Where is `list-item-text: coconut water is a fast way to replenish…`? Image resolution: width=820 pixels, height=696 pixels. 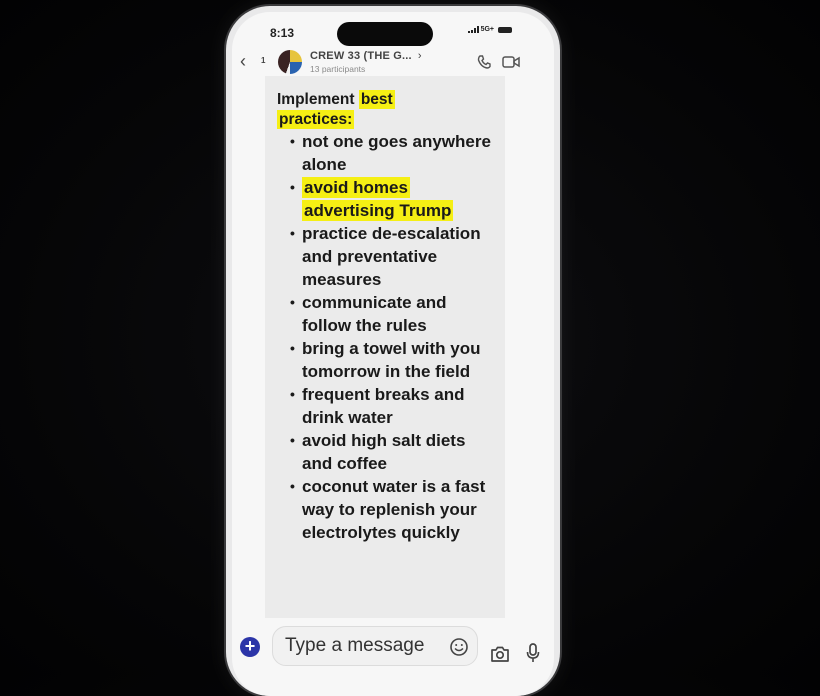
list-item-text: coconut water is a fast way to replenish… is located at coordinates (394, 509).